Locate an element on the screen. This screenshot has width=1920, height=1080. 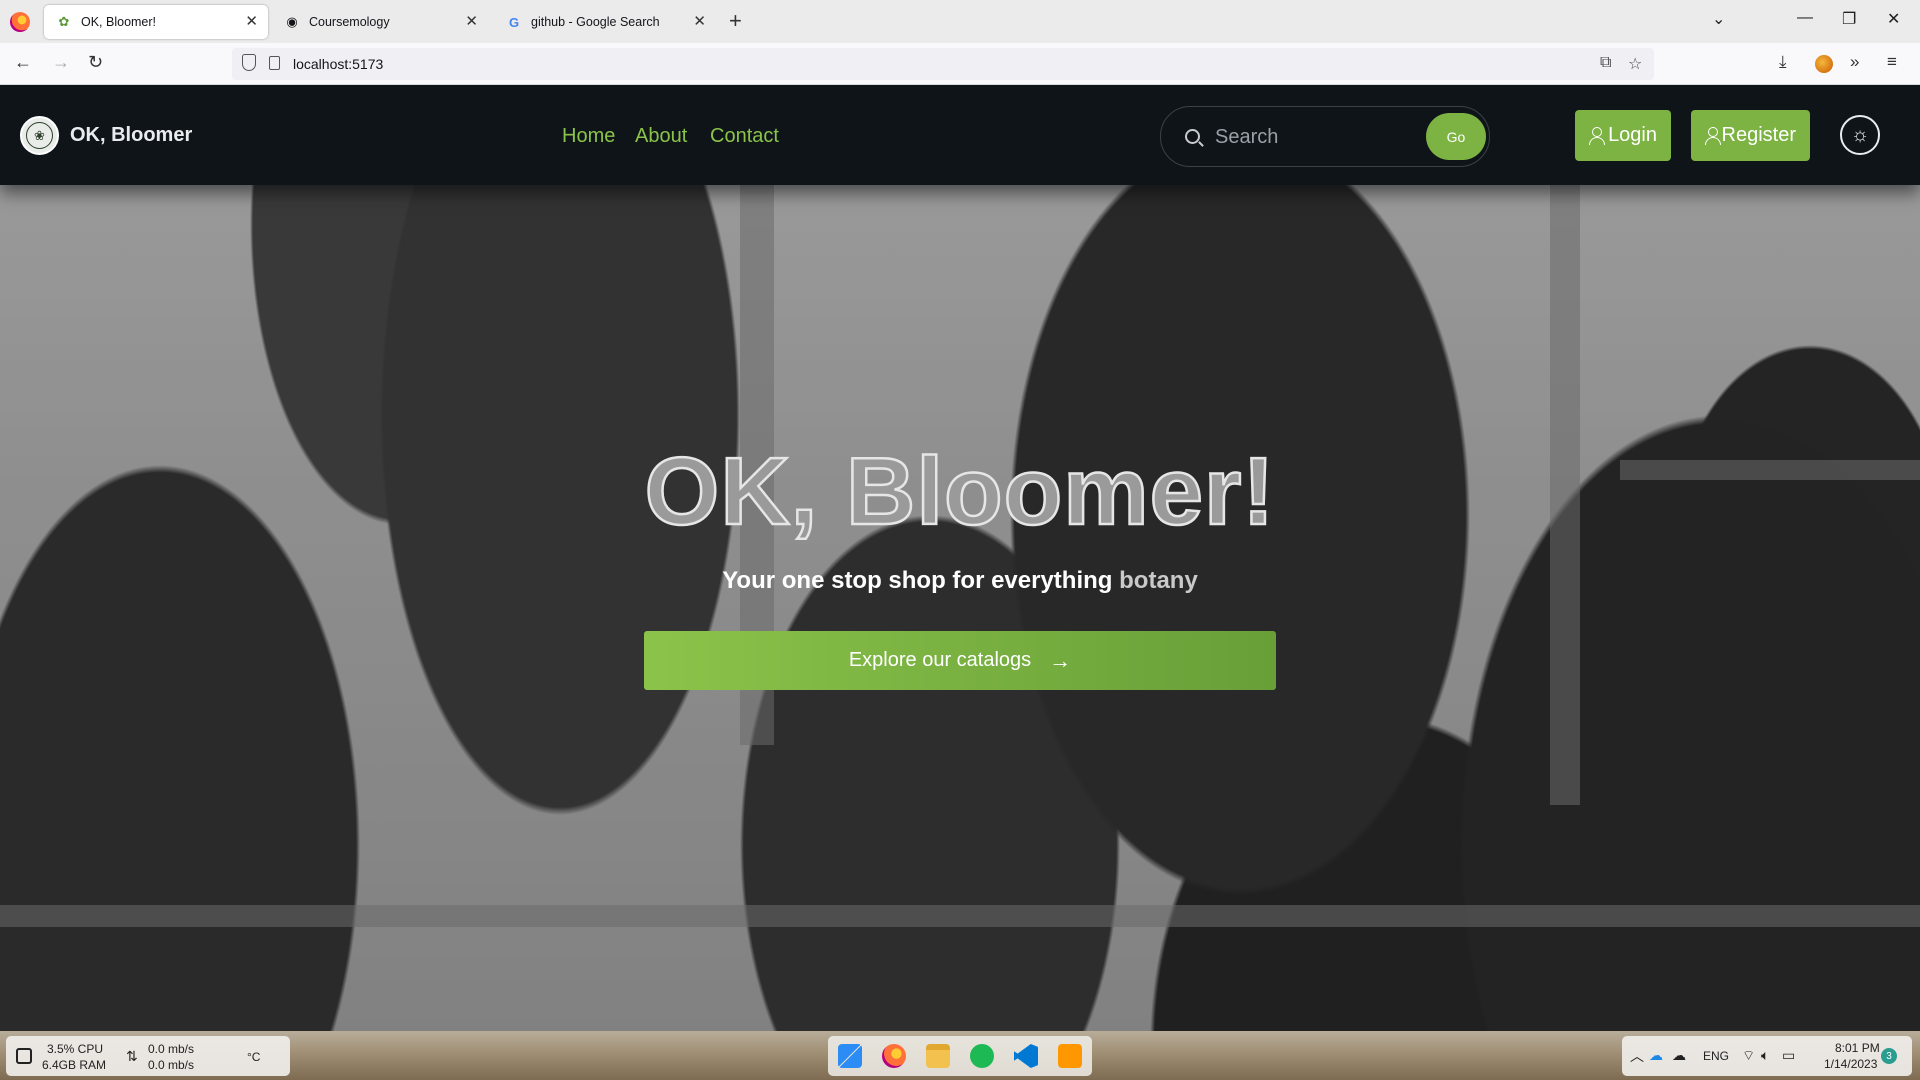
tab-coursemology: ◉ Coursemology ✕ is located at coordinates (380, 22).